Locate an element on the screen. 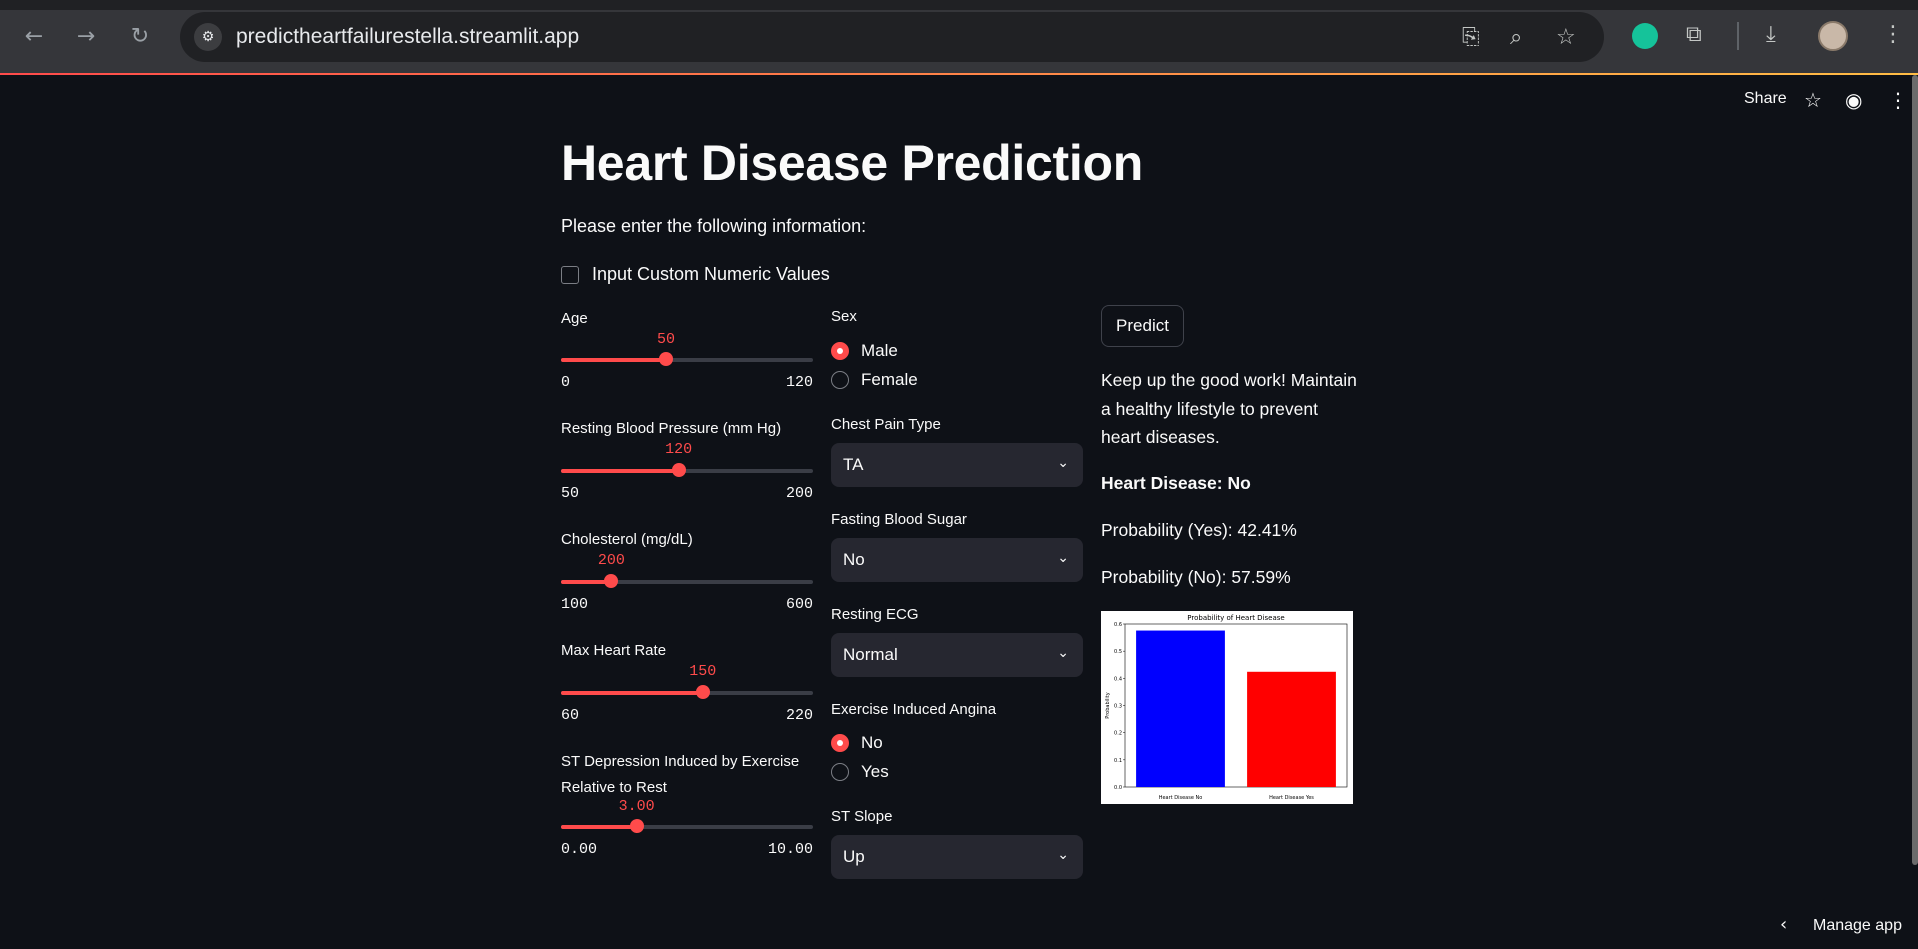  bar-heart-disease-no is located at coordinates (1180, 708).